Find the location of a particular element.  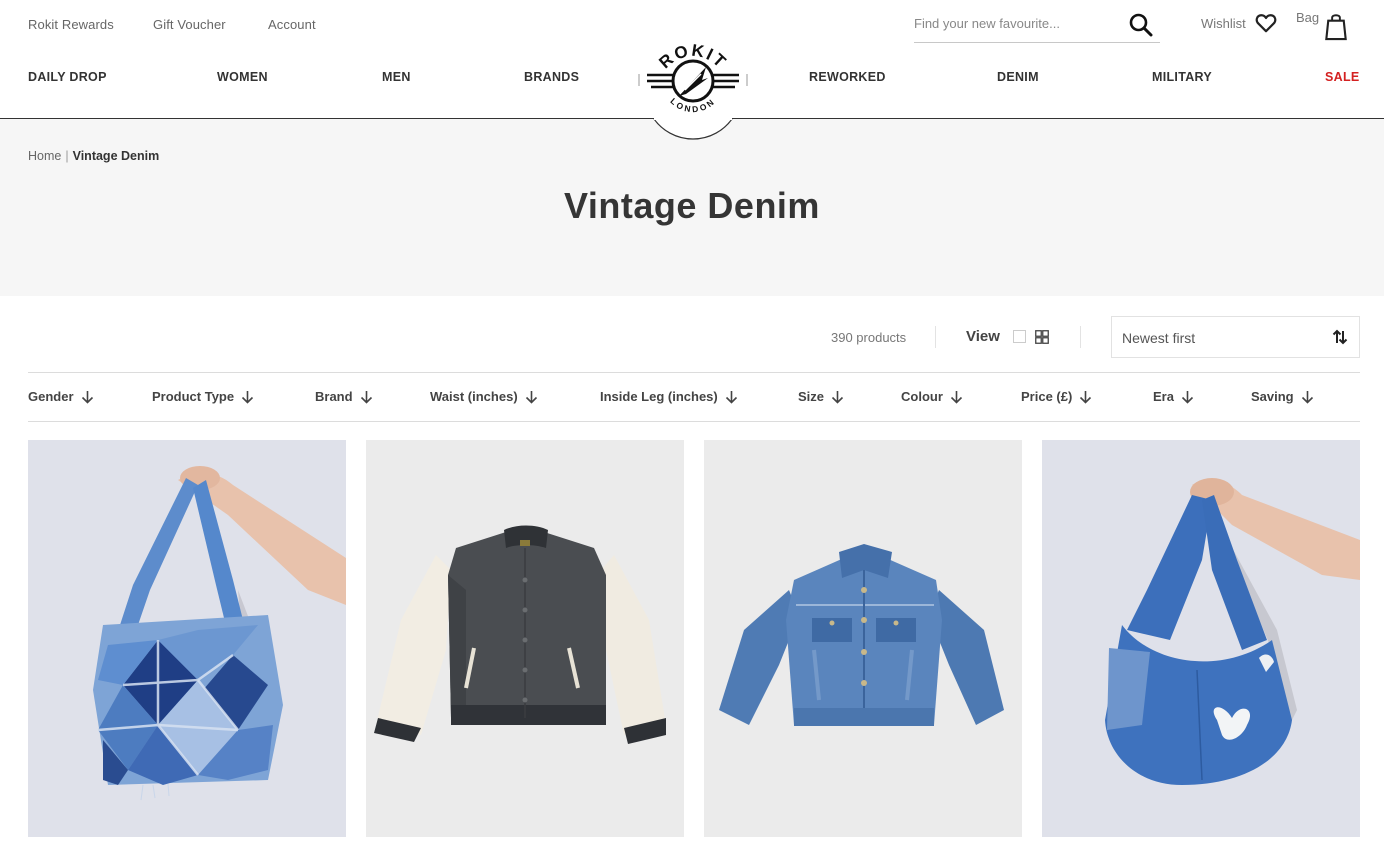

breadcrumb-home: Home is located at coordinates (44, 156).